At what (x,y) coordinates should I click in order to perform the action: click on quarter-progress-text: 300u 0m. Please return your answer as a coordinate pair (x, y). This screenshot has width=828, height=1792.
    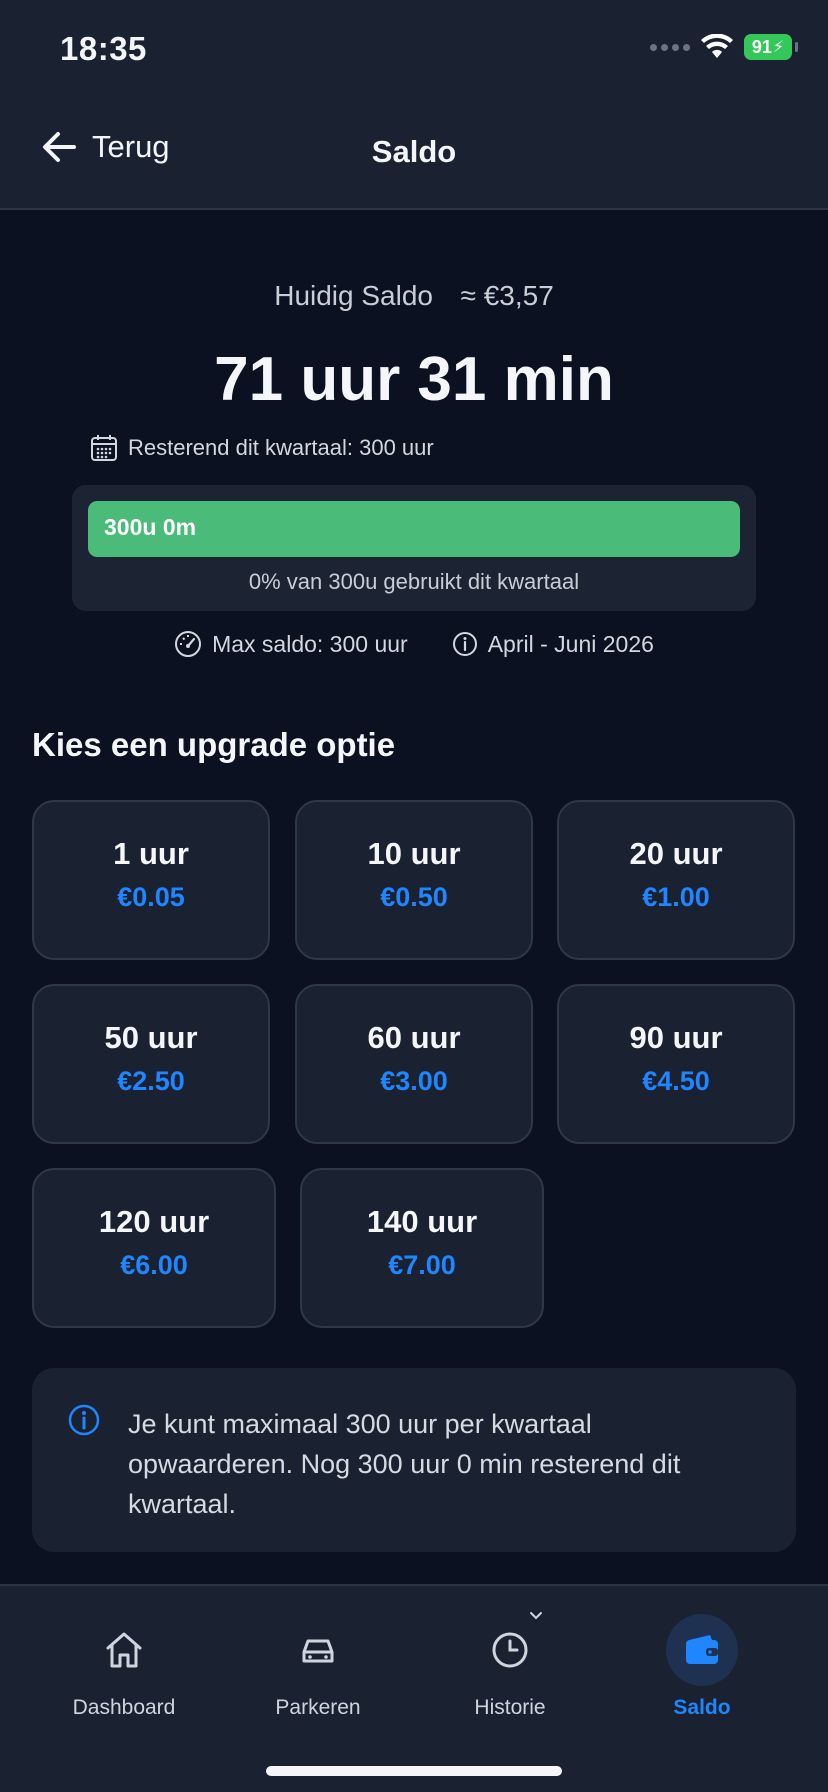
    Looking at the image, I should click on (150, 527).